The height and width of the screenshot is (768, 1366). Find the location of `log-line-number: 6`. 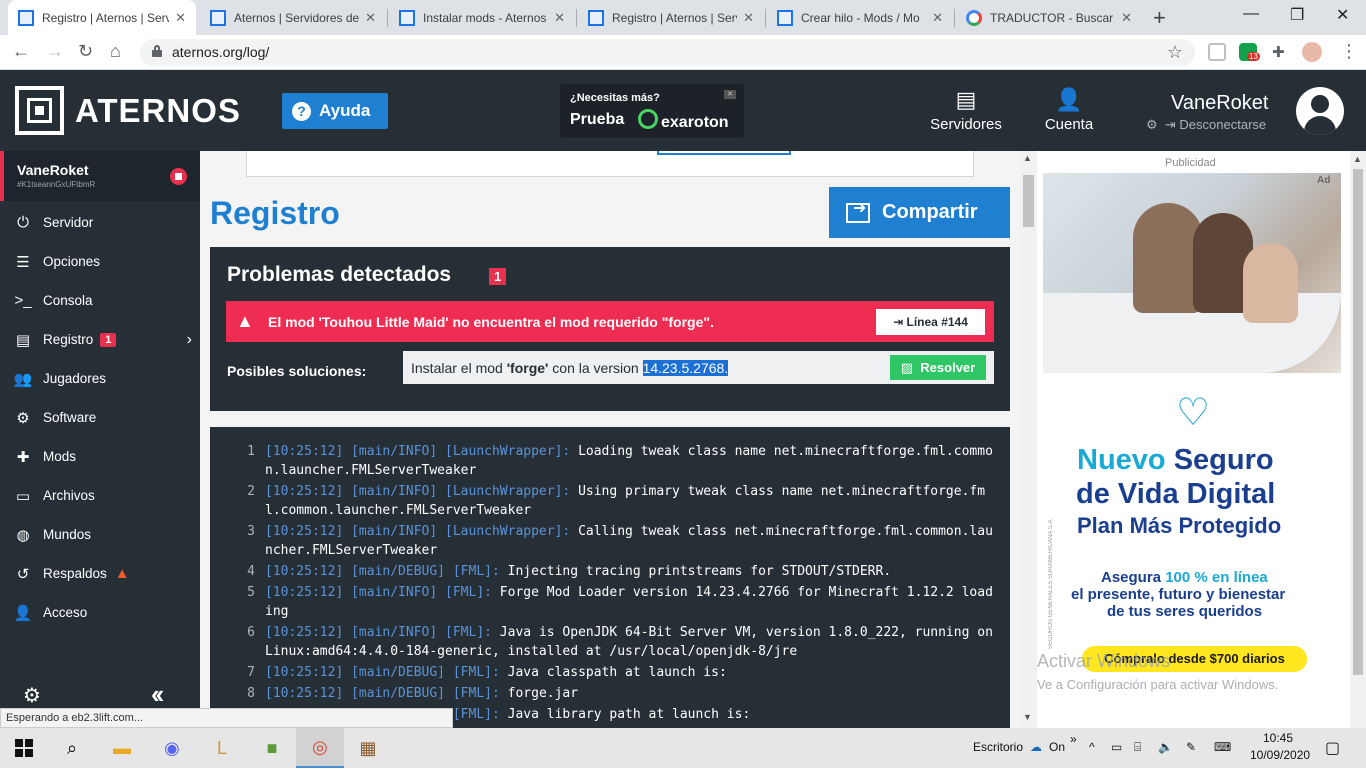

log-line-number: 6 is located at coordinates (232, 632).